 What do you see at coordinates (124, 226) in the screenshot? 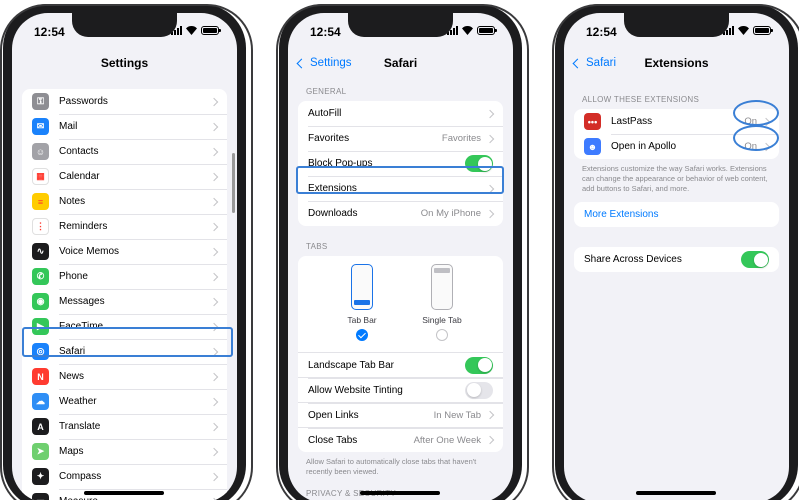
I see `settings-item-reminders: ⋮ Reminders` at bounding box center [124, 226].